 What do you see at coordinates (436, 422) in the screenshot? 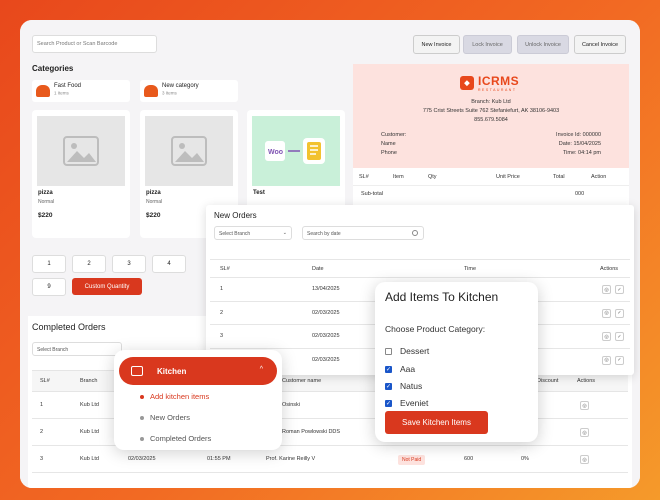
I see `save-kitchen-items-button: Save Kitchen Items` at bounding box center [436, 422].